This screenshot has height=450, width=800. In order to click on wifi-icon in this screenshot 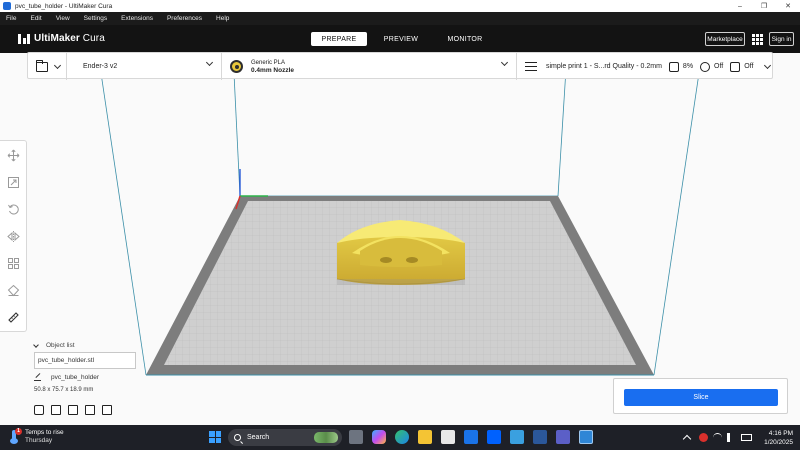, I will do `click(717, 437)`.